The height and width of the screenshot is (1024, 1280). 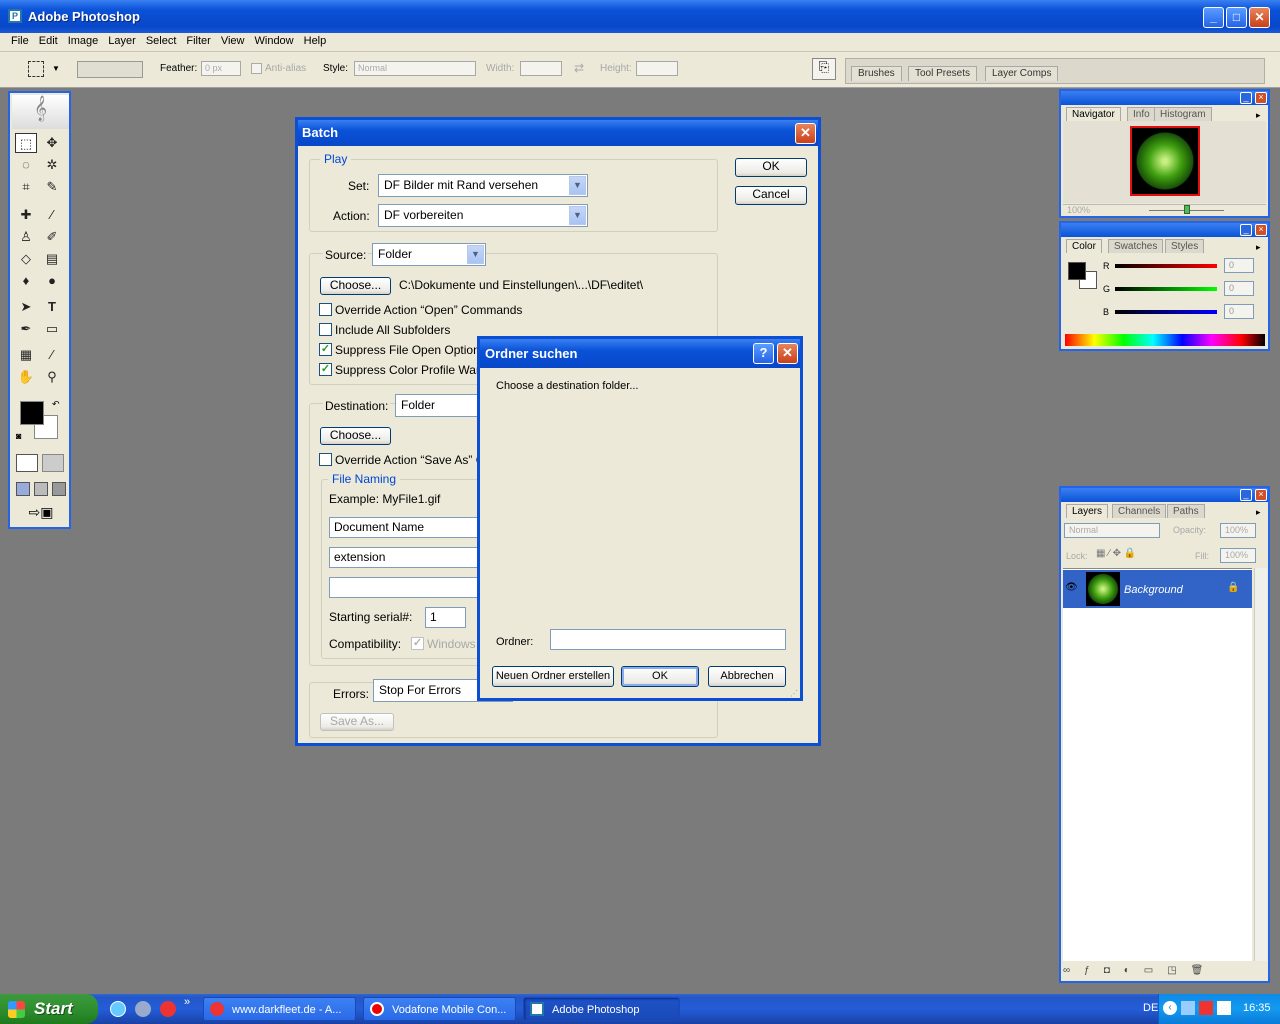 I want to click on color-r-input: 0, so click(x=1239, y=265).